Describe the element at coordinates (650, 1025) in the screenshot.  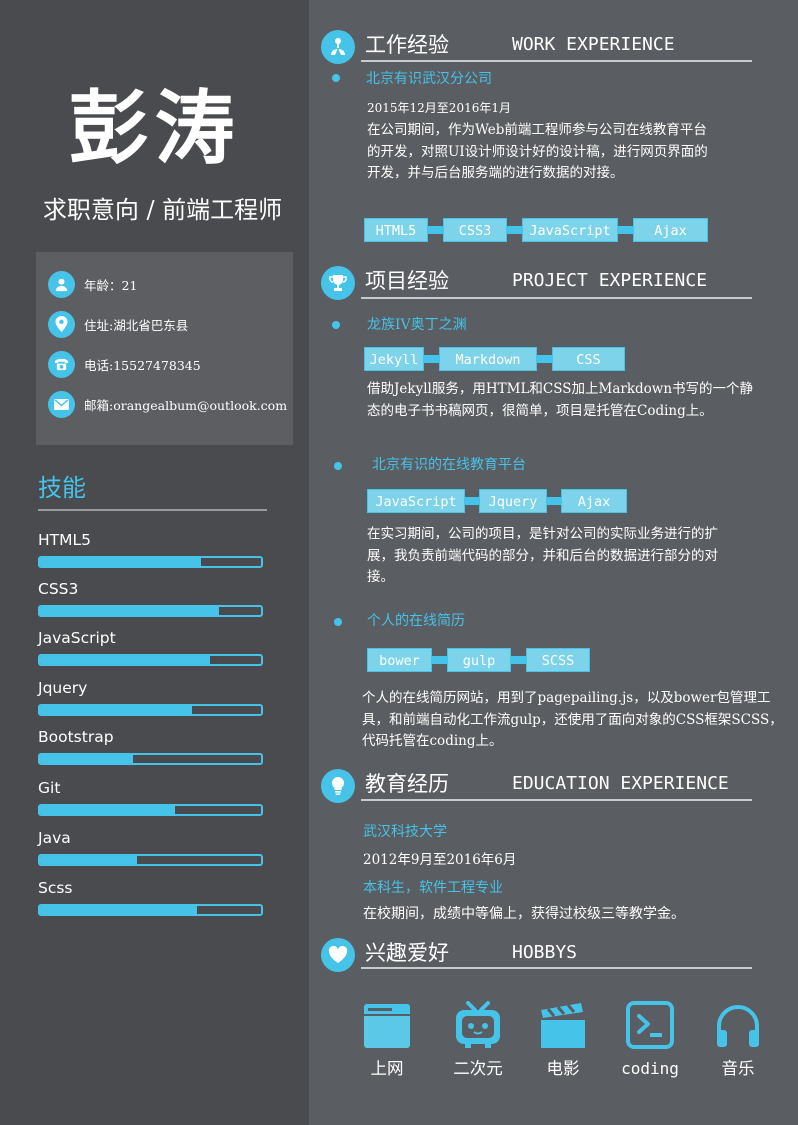
I see `terminal-icon` at that location.